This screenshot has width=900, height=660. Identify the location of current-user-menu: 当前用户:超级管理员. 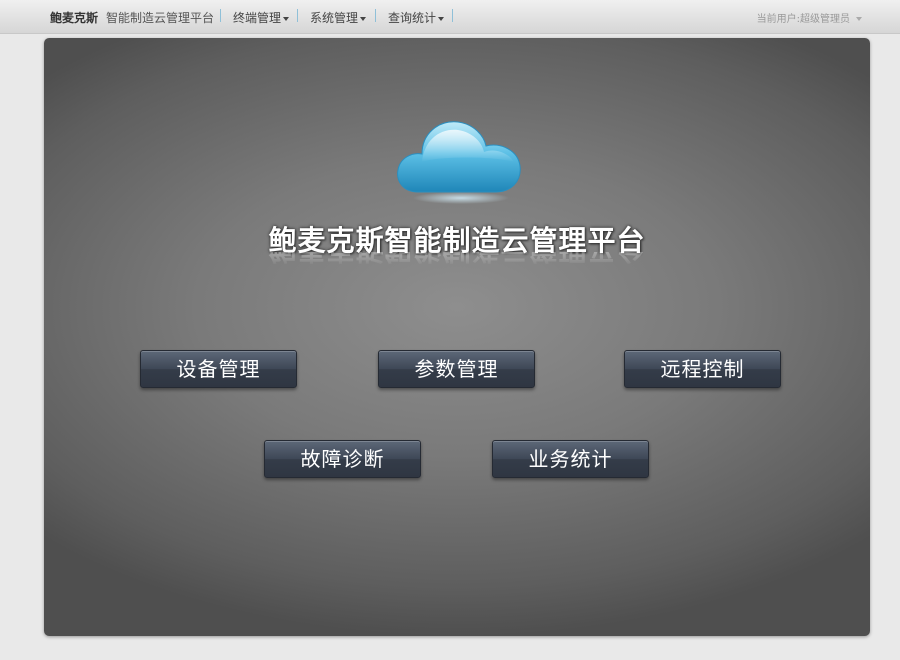
(809, 17).